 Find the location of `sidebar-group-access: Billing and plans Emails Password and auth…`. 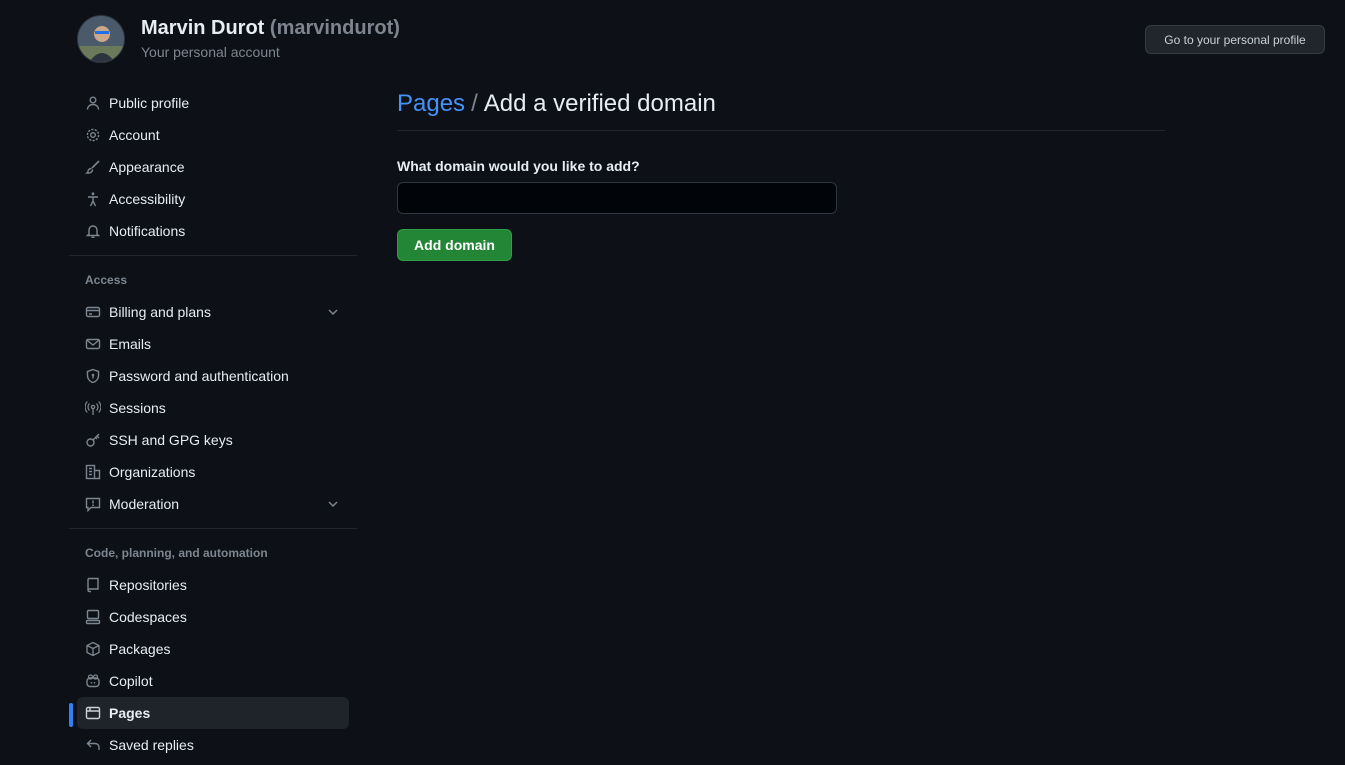

sidebar-group-access: Billing and plans Emails Password and auth… is located at coordinates (213, 408).